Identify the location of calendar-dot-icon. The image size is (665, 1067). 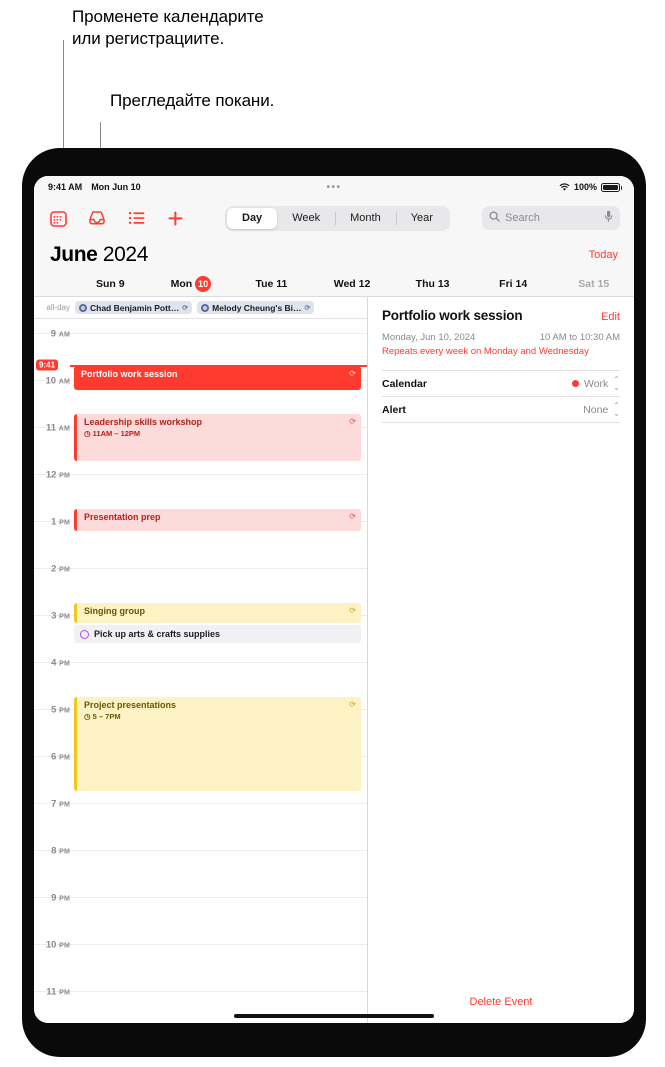
(205, 307).